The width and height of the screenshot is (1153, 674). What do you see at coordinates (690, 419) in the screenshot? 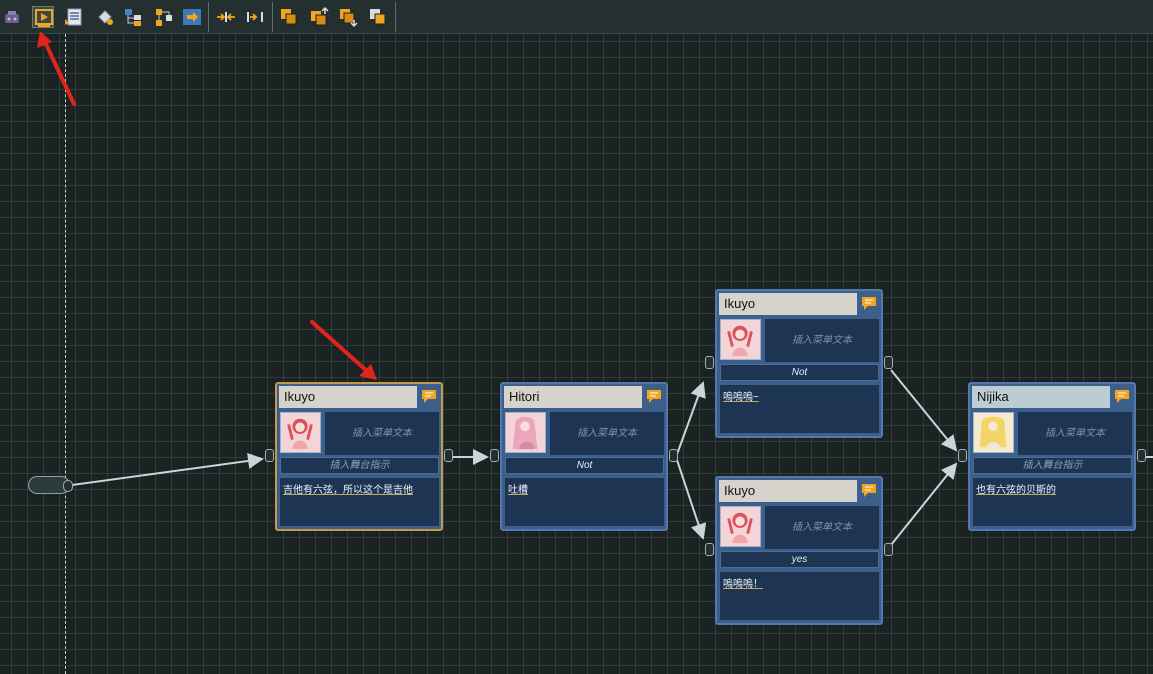
I see `link-n2-to-n3` at bounding box center [690, 419].